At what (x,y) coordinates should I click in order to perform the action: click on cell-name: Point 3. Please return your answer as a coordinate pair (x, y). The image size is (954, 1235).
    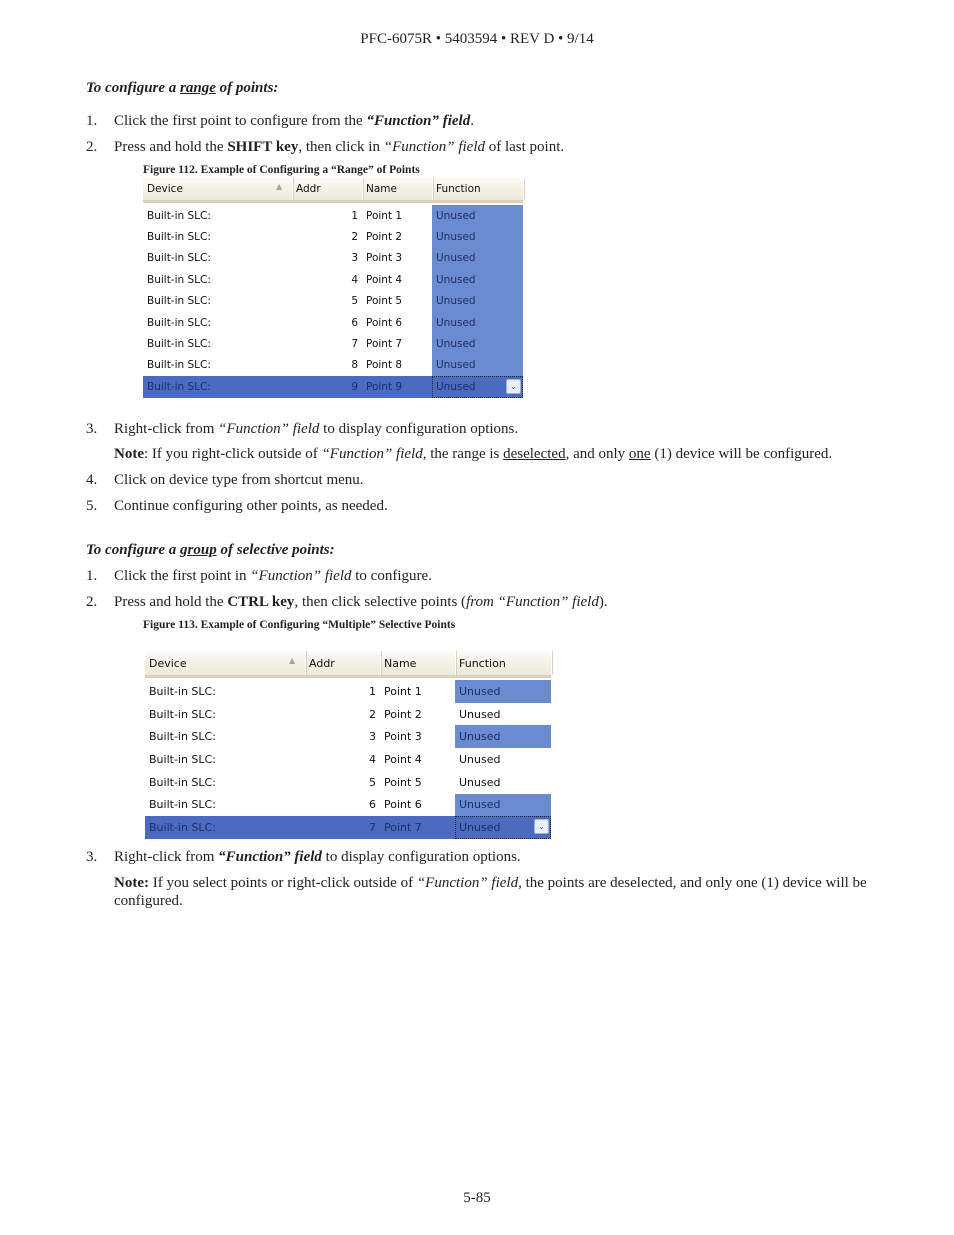
    Looking at the image, I should click on (399, 258).